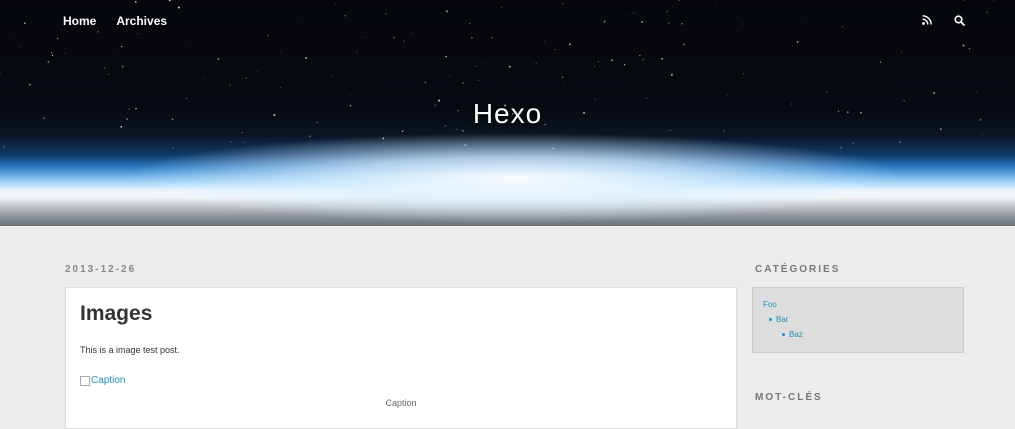 The height and width of the screenshot is (429, 1015). I want to click on category-item-baz: Baz, so click(792, 334).